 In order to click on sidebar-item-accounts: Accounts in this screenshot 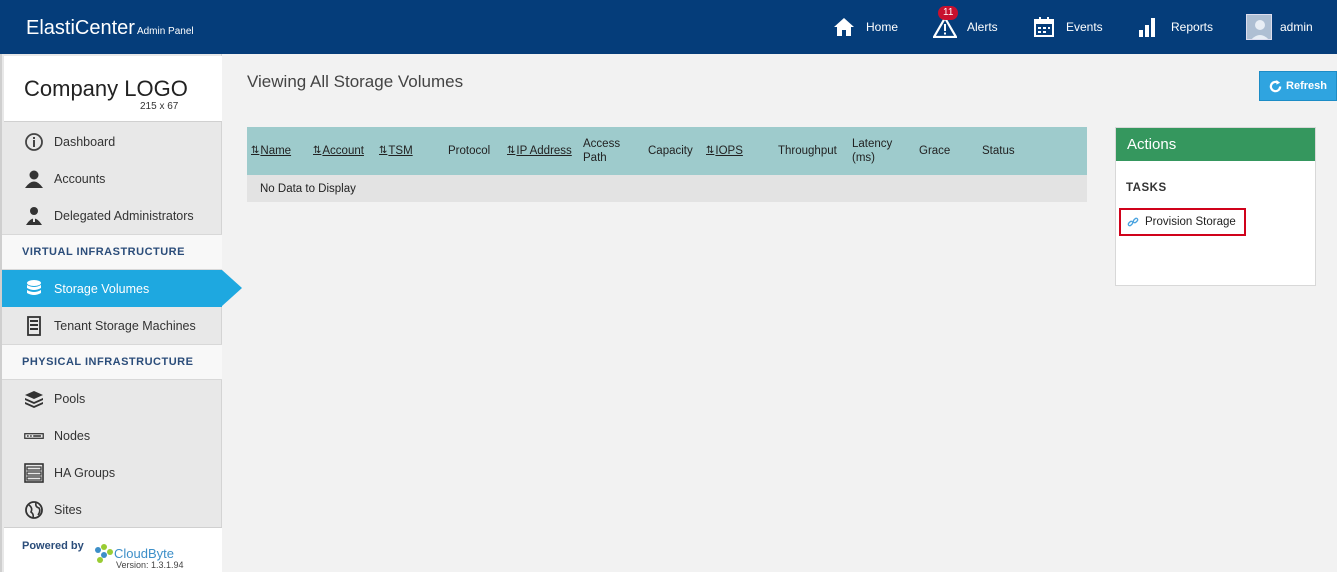, I will do `click(112, 178)`.